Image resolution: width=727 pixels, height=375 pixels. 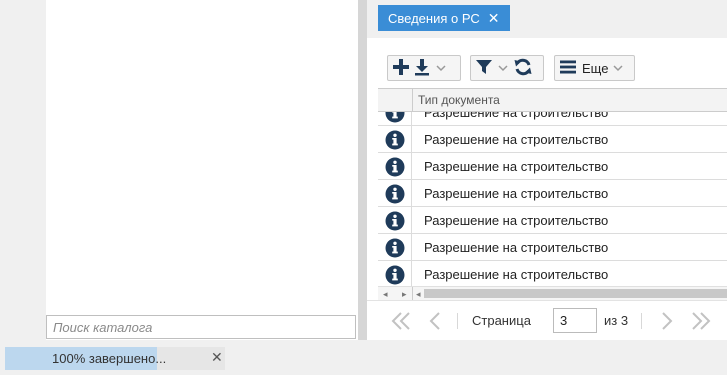 I want to click on more-menu-button: Еще, so click(x=594, y=68).